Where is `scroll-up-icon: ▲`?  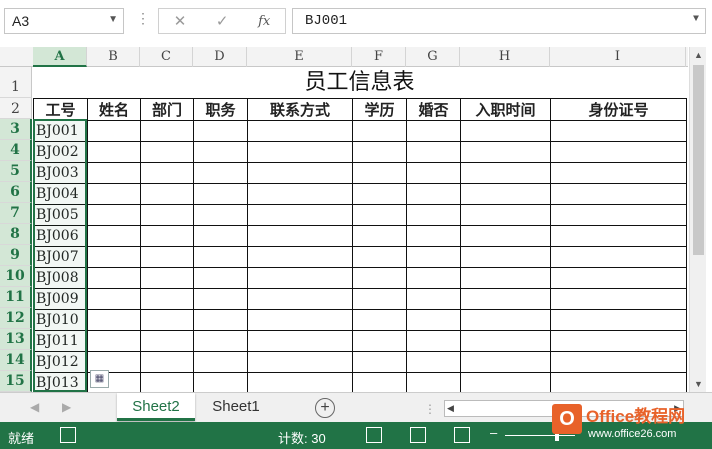 scroll-up-icon: ▲ is located at coordinates (698, 55).